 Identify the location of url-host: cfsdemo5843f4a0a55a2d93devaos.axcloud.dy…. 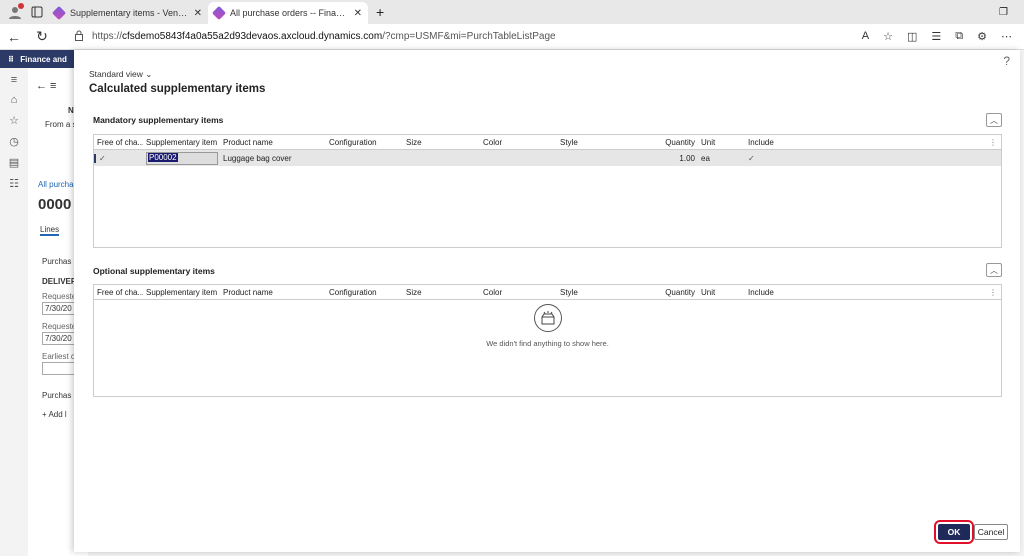
(252, 36).